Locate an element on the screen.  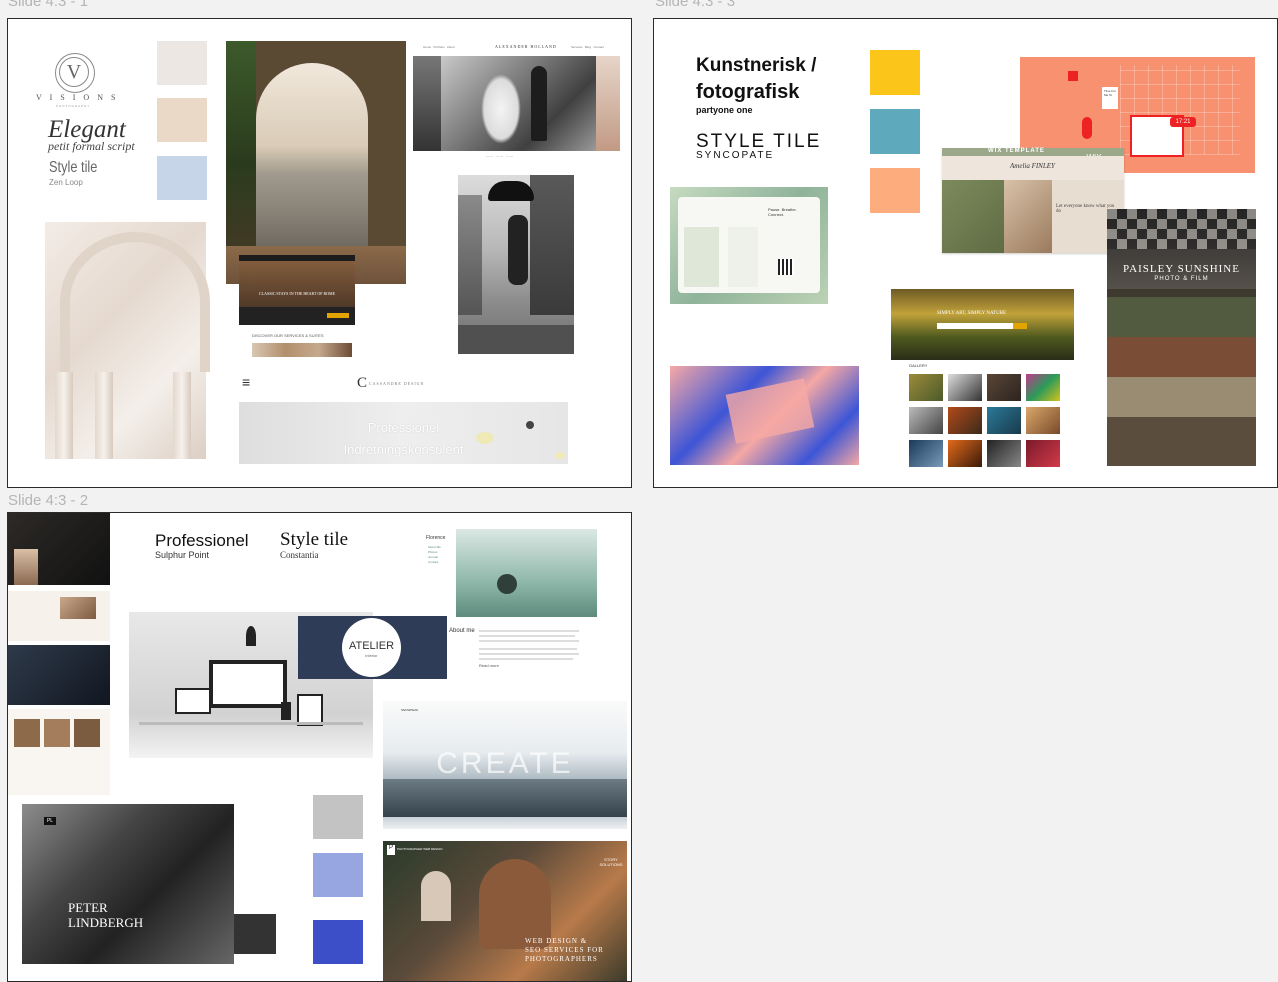
lamp-shade-small-icon is located at coordinates (560, 455).